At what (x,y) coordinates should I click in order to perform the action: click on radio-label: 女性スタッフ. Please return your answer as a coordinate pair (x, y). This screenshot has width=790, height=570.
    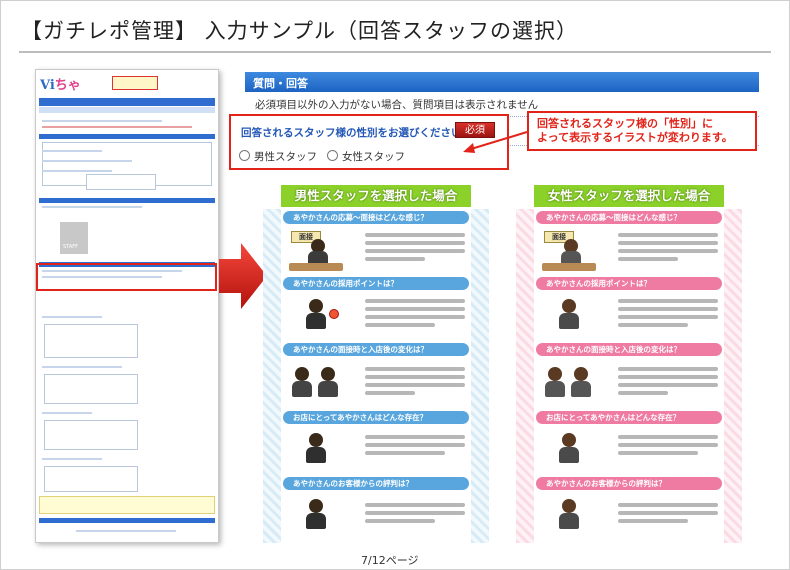
    Looking at the image, I should click on (373, 157).